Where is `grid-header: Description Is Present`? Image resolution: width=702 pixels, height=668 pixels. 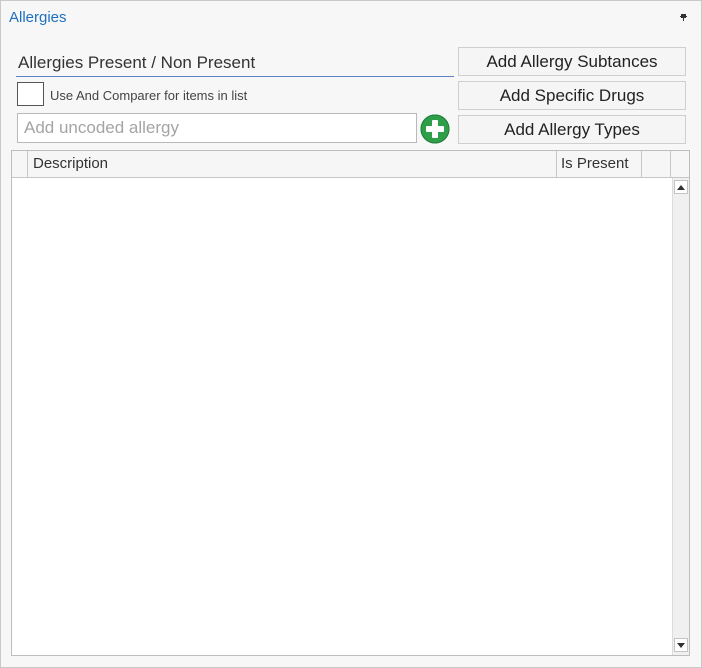
grid-header: Description Is Present is located at coordinates (350, 164).